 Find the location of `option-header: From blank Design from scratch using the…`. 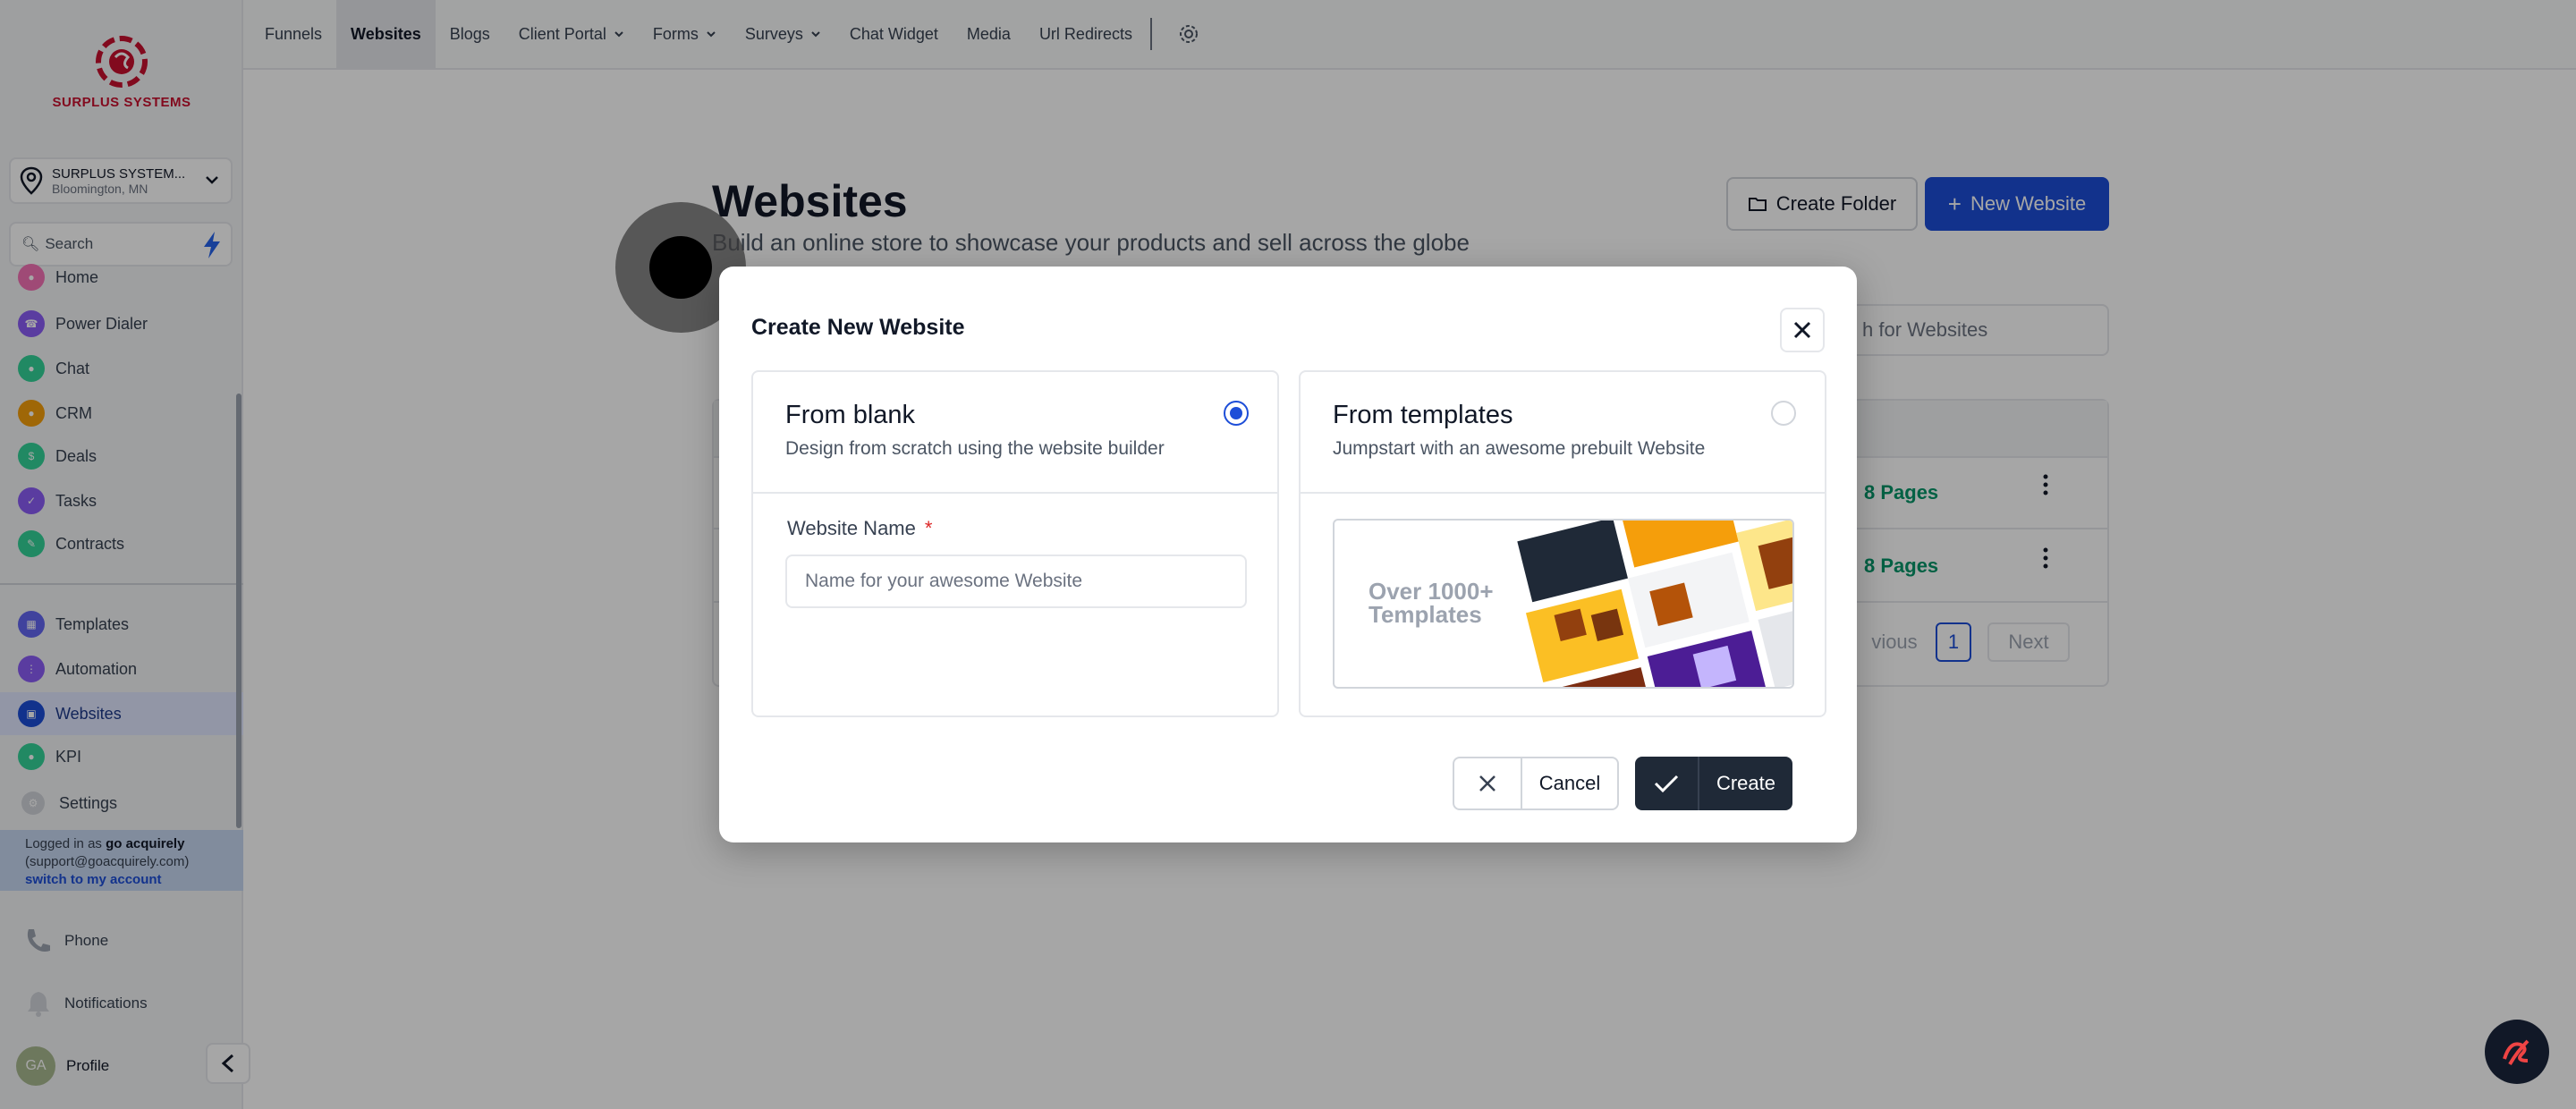

option-header: From blank Design from scratch using the… is located at coordinates (1015, 433).